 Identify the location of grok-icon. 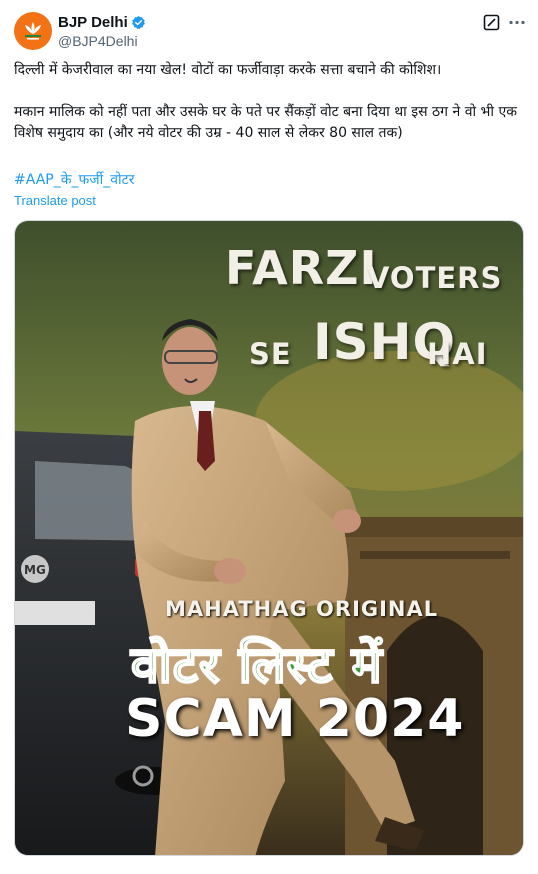
(491, 22).